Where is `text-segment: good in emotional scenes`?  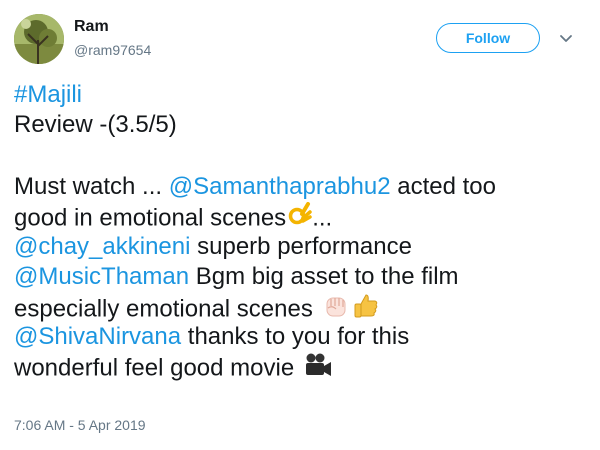
text-segment: good in emotional scenes is located at coordinates (150, 218).